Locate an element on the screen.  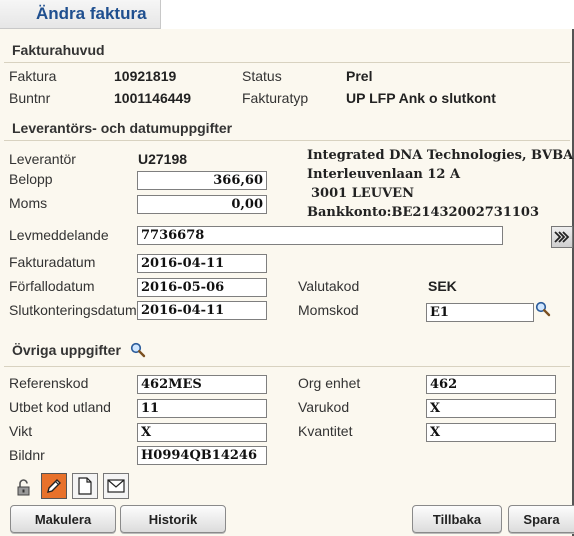
window-title-tab: Ändra faktura is located at coordinates (80, 14).